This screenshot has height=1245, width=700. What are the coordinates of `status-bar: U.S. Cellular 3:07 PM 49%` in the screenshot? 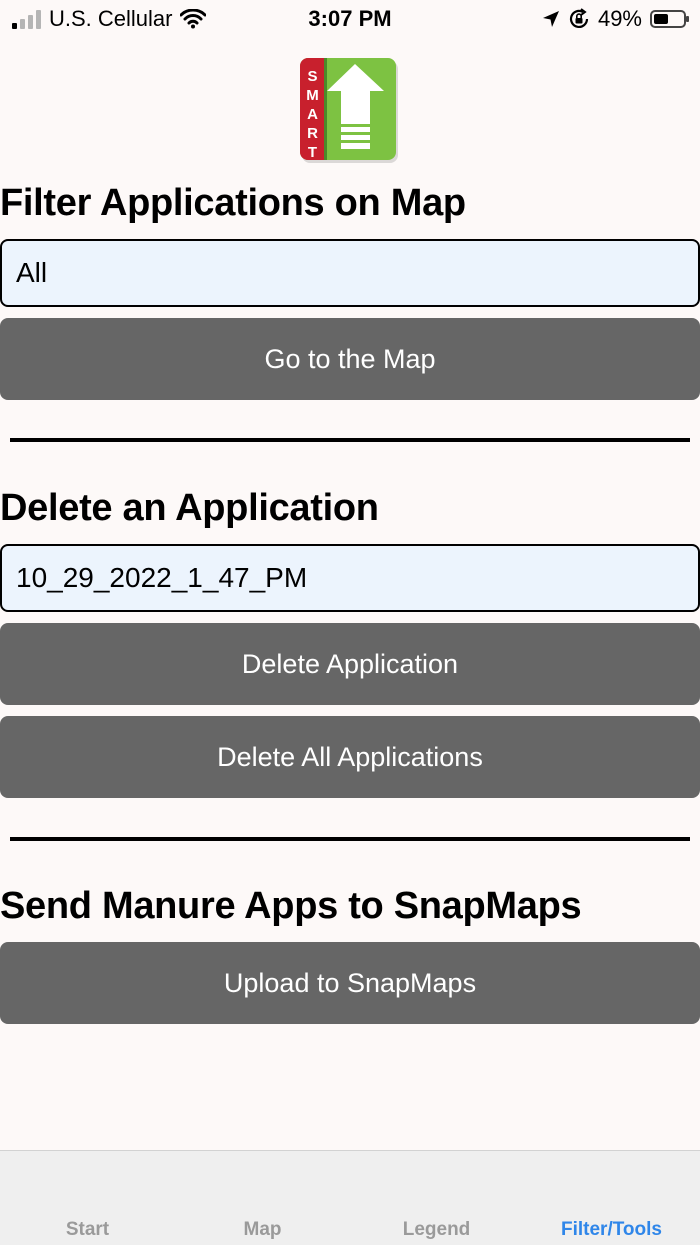 It's located at (350, 20).